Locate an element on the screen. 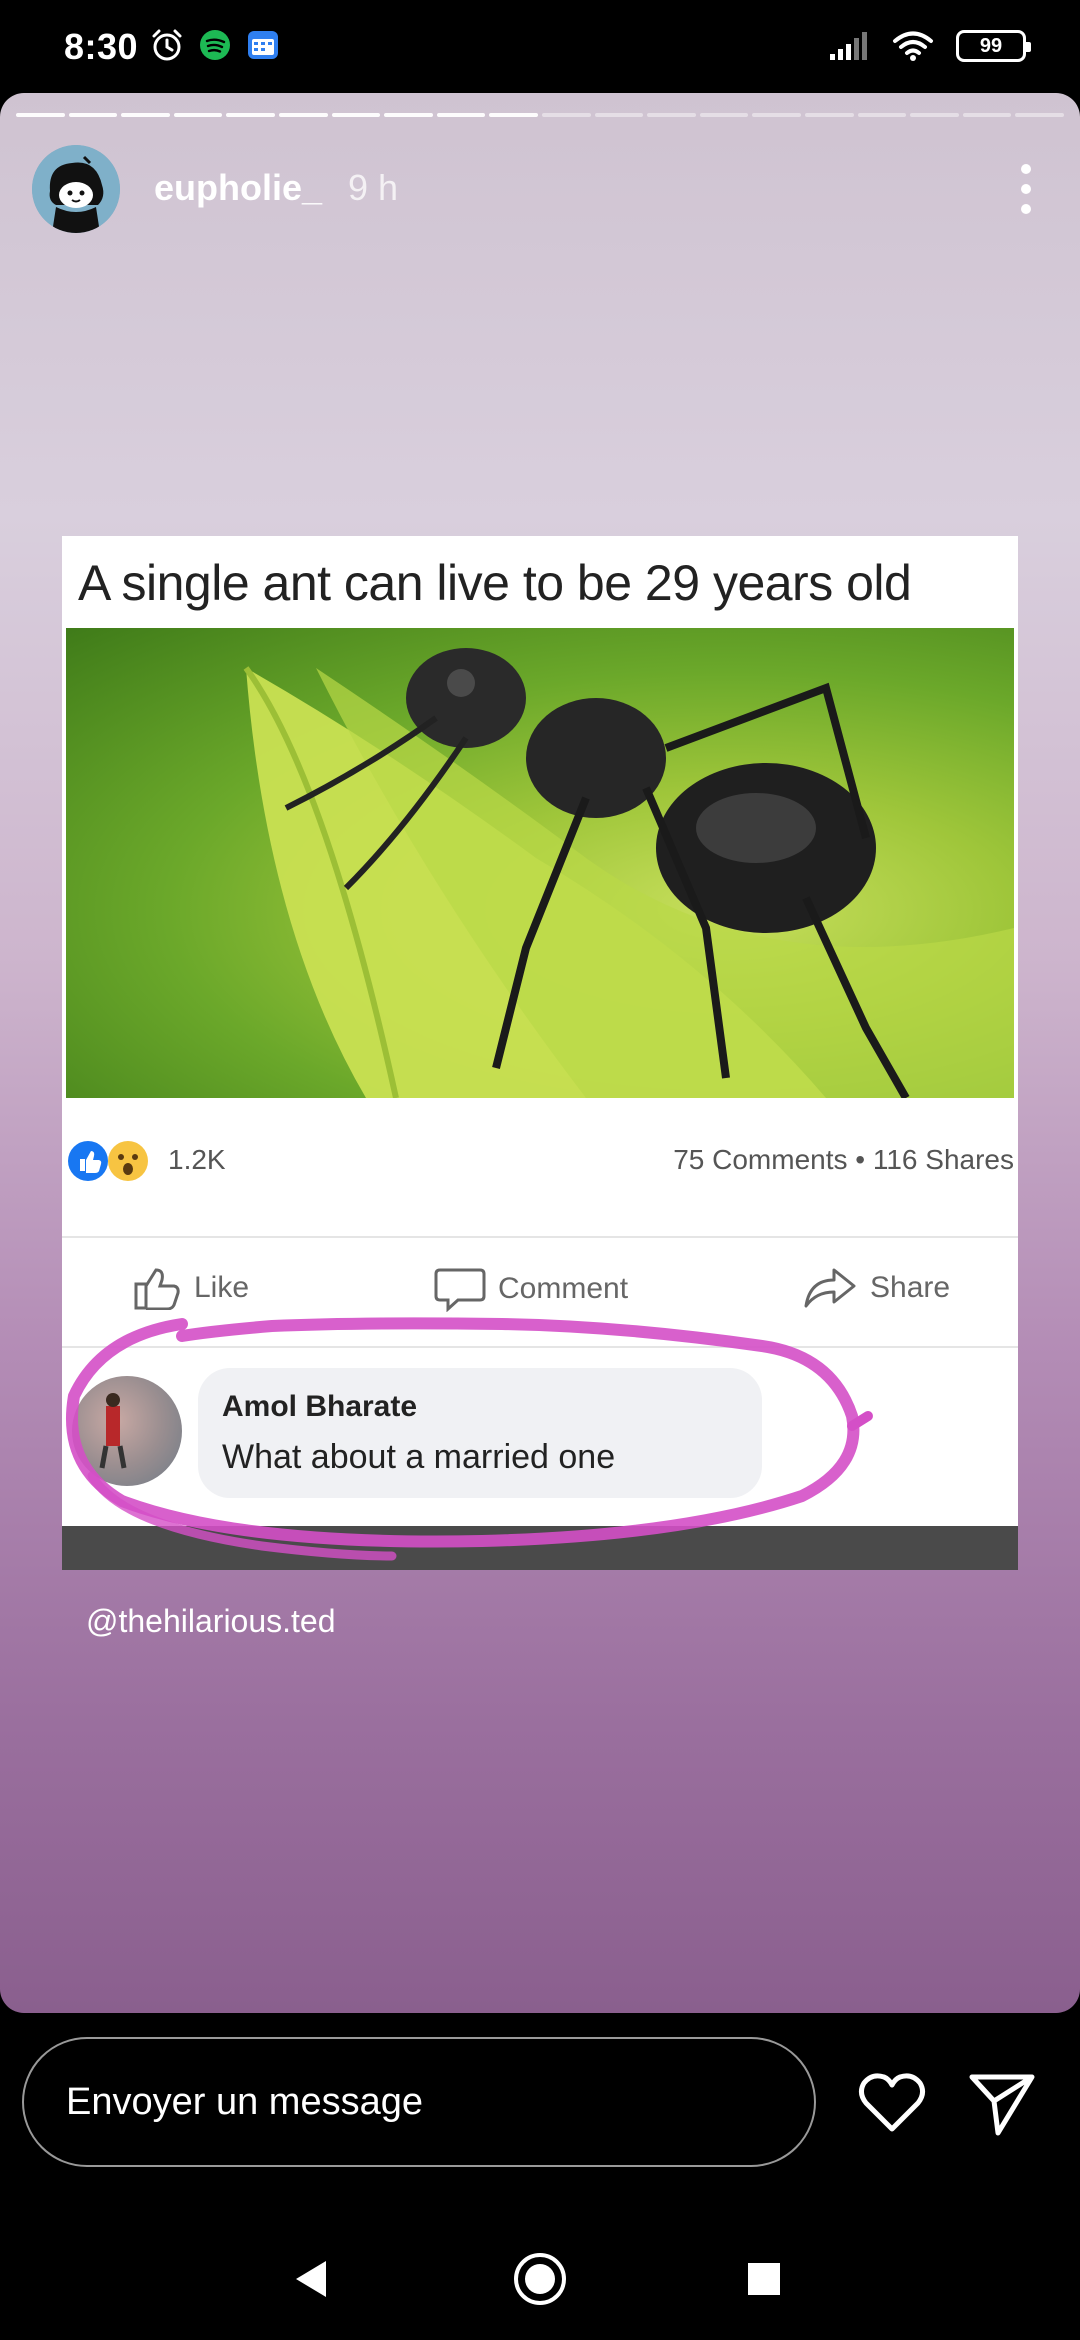  signal-icon is located at coordinates (848, 46).